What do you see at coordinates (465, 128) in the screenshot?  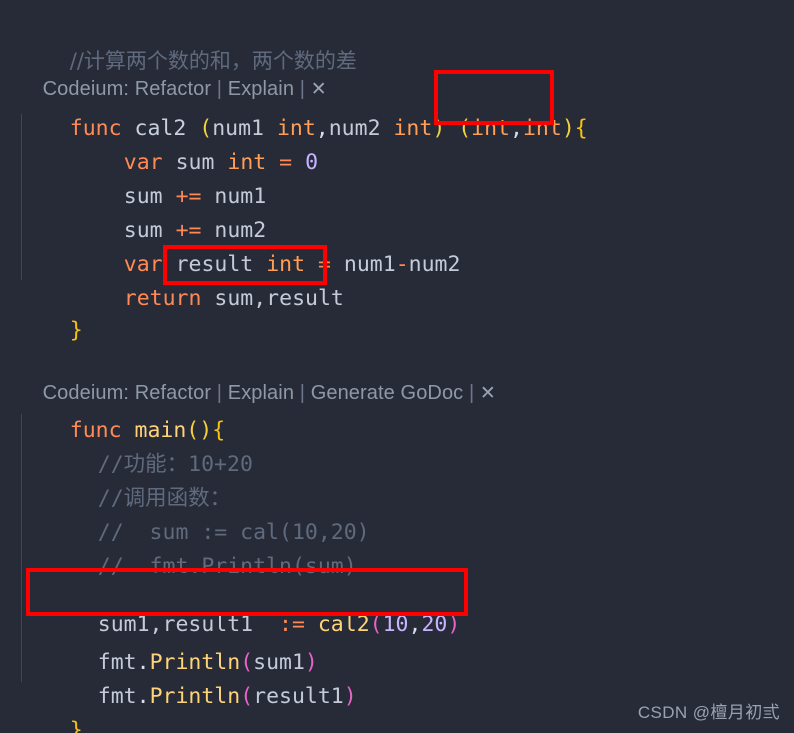 I see `return-types-open-paren: (` at bounding box center [465, 128].